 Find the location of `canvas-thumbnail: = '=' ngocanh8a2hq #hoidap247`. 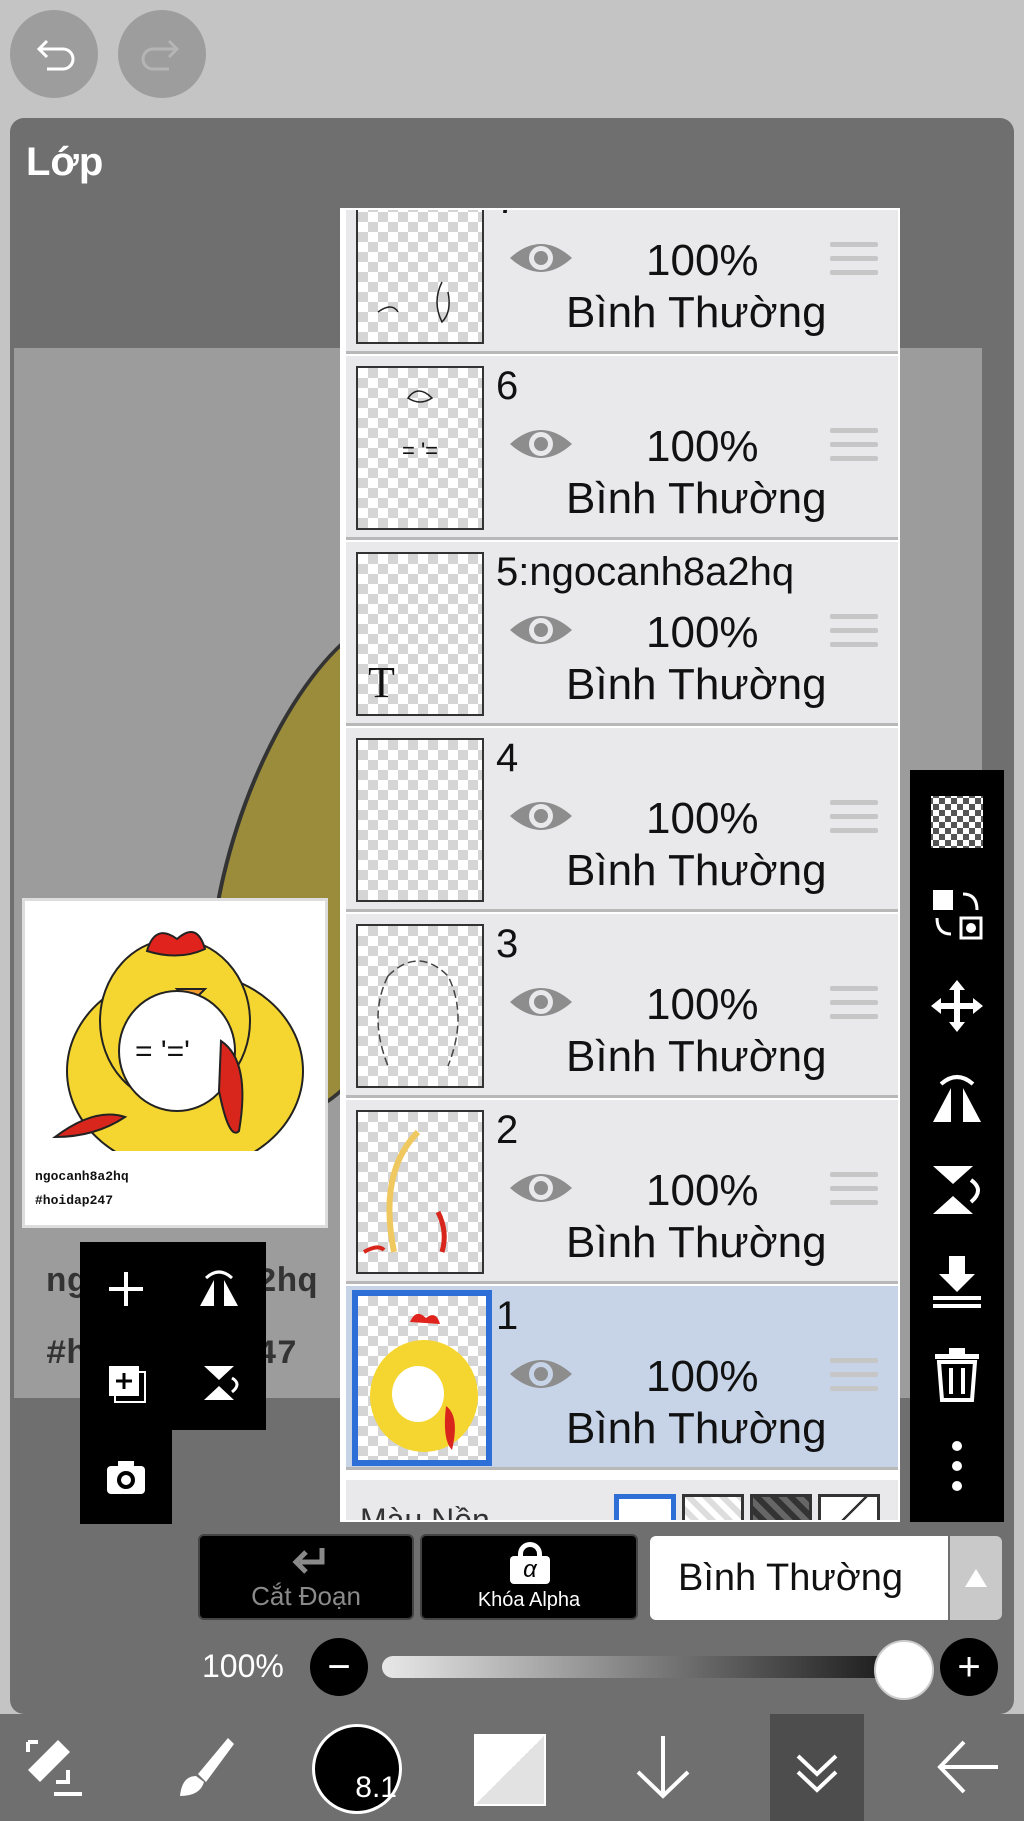

canvas-thumbnail: = '=' ngocanh8a2hq #hoidap247 is located at coordinates (175, 1063).